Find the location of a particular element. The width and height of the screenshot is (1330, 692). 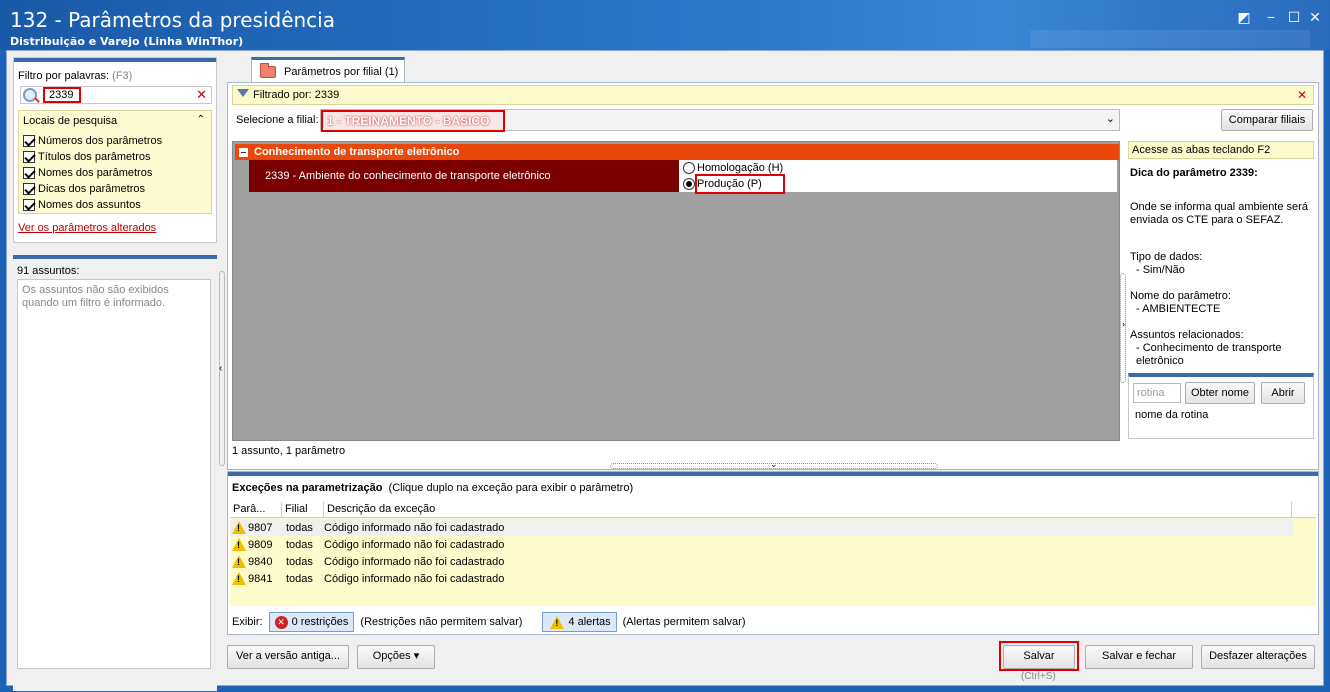

search-input: 2339 ✕ is located at coordinates (116, 95).